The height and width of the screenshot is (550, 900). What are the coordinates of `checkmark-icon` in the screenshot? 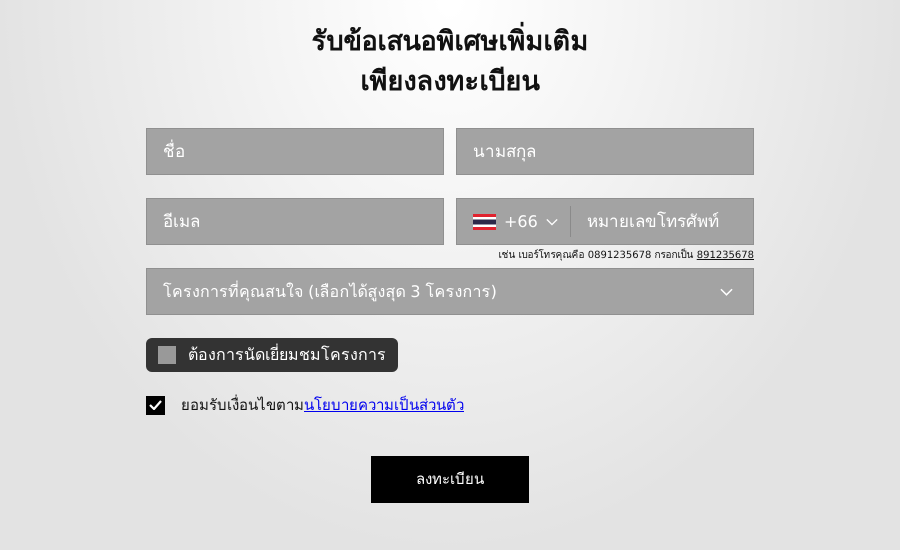 It's located at (155, 405).